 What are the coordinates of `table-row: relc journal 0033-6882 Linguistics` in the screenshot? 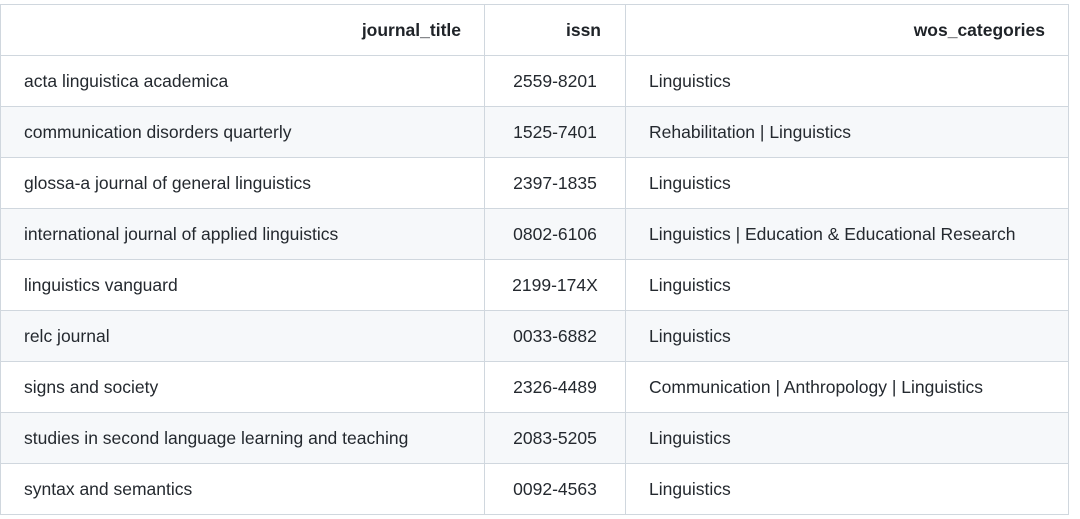 It's located at (534, 336).